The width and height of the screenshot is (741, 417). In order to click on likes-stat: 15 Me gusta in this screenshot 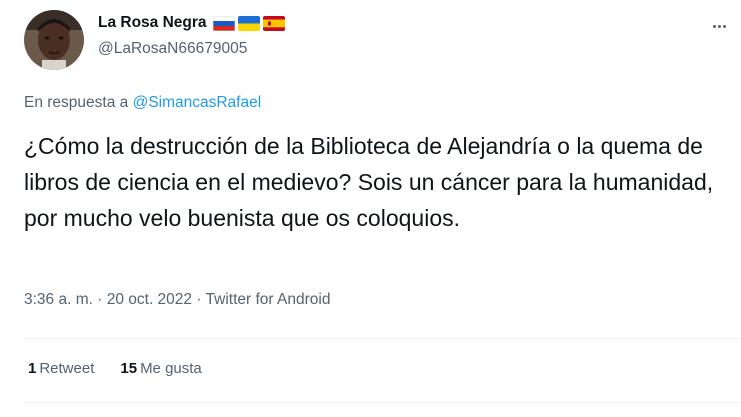, I will do `click(160, 368)`.